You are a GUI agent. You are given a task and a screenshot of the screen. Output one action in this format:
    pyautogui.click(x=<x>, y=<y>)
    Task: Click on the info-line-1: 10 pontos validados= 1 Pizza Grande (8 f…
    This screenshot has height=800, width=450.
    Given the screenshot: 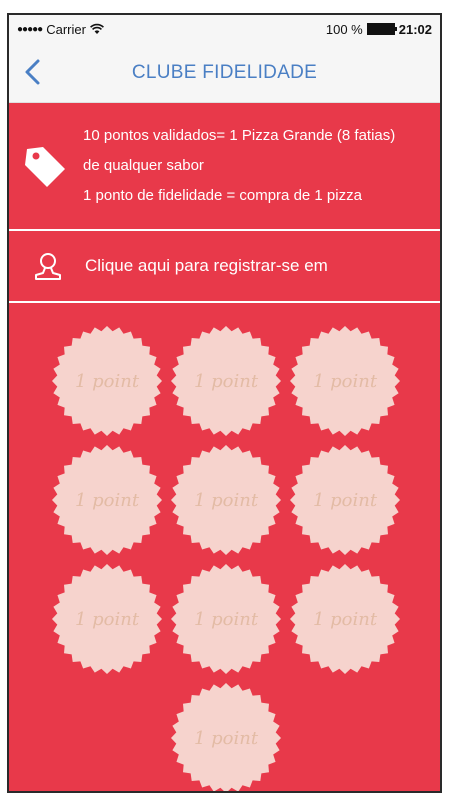 What is the action you would take?
    pyautogui.click(x=239, y=135)
    